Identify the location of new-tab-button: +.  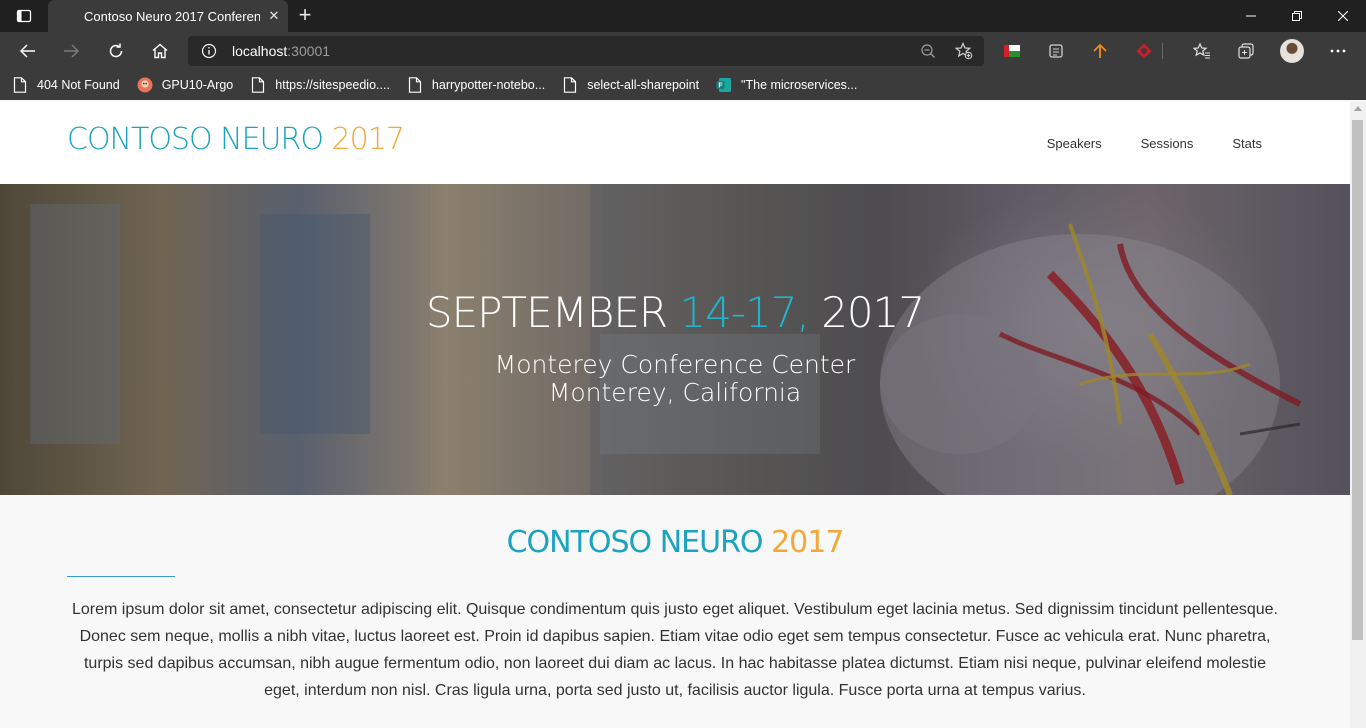
(305, 16).